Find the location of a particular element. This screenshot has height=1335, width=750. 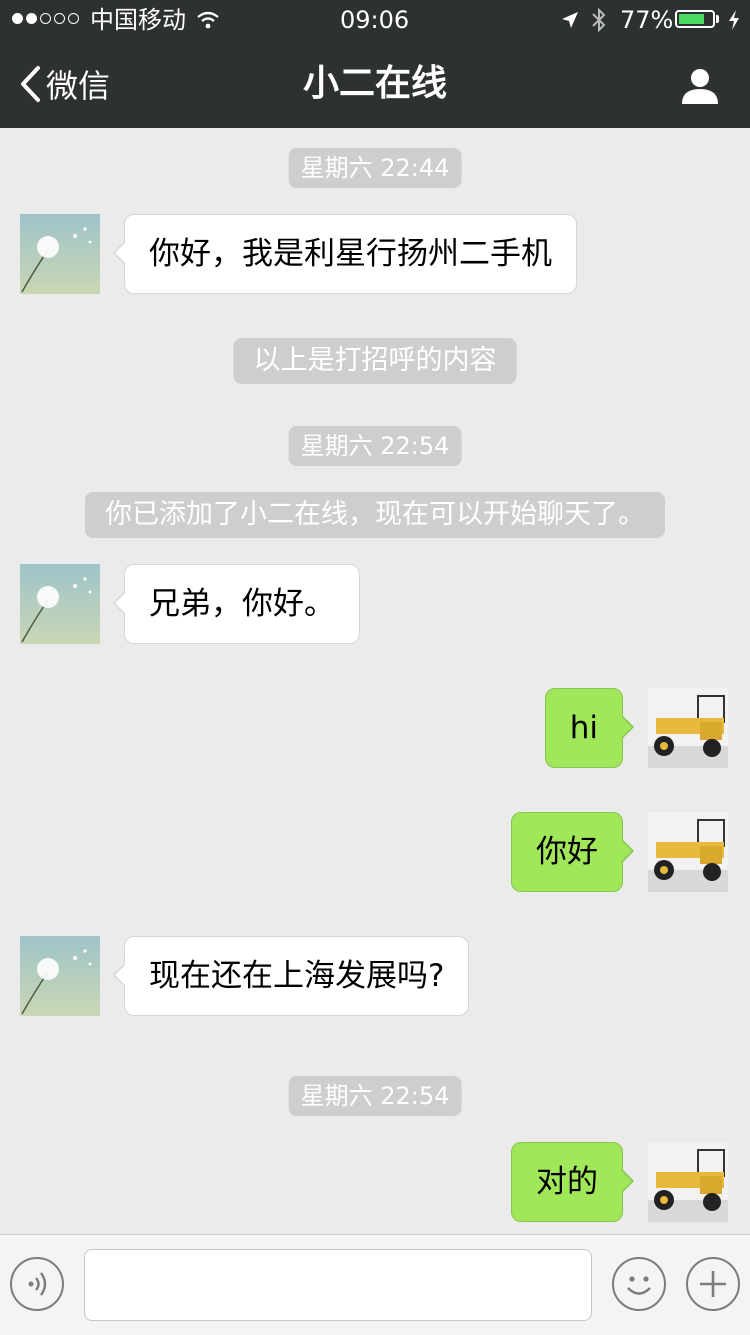

navigation-bar: 中国移动 09:06 77% 微信 小二在线 is located at coordinates (375, 64).